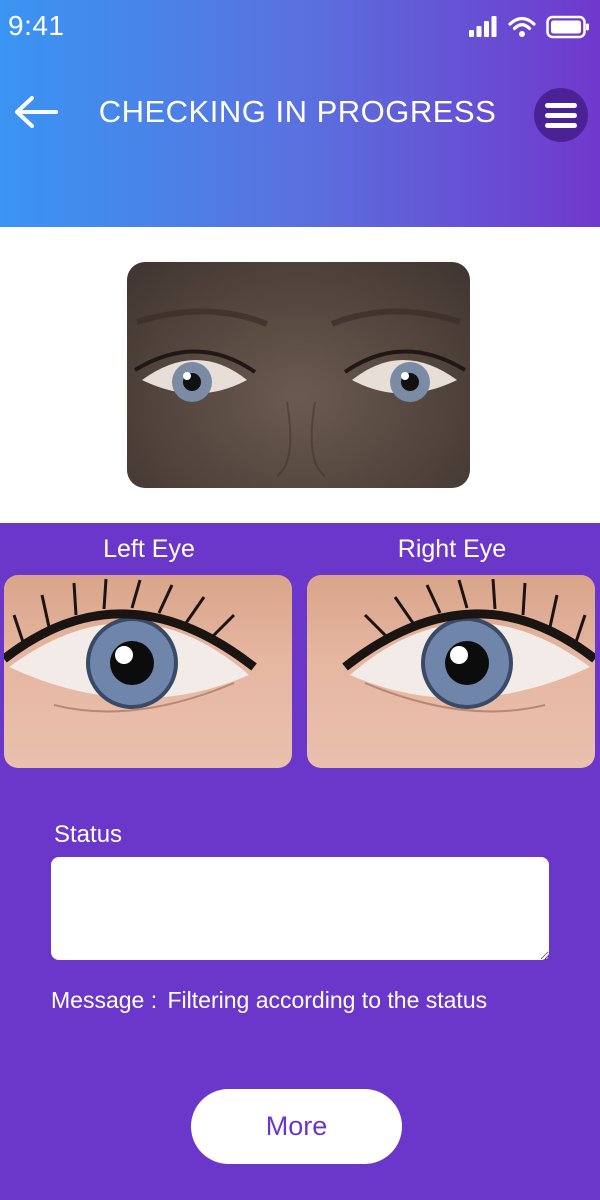  I want to click on right-eye-photo, so click(451, 671).